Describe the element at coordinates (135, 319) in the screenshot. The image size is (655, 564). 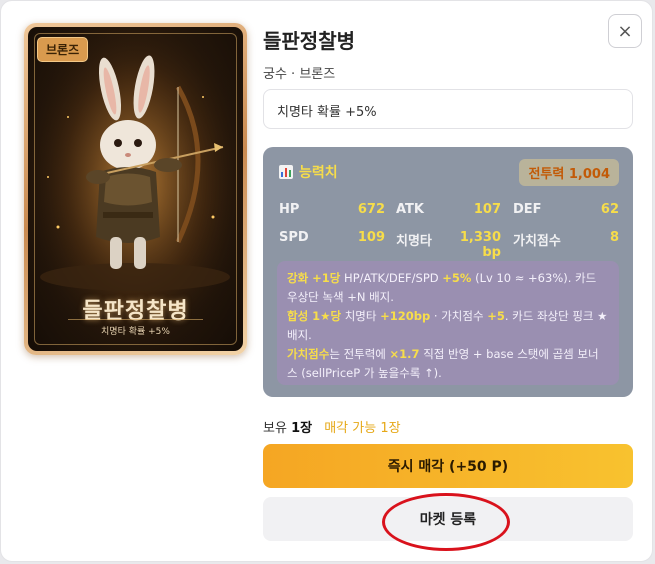
I see `card-divider` at that location.